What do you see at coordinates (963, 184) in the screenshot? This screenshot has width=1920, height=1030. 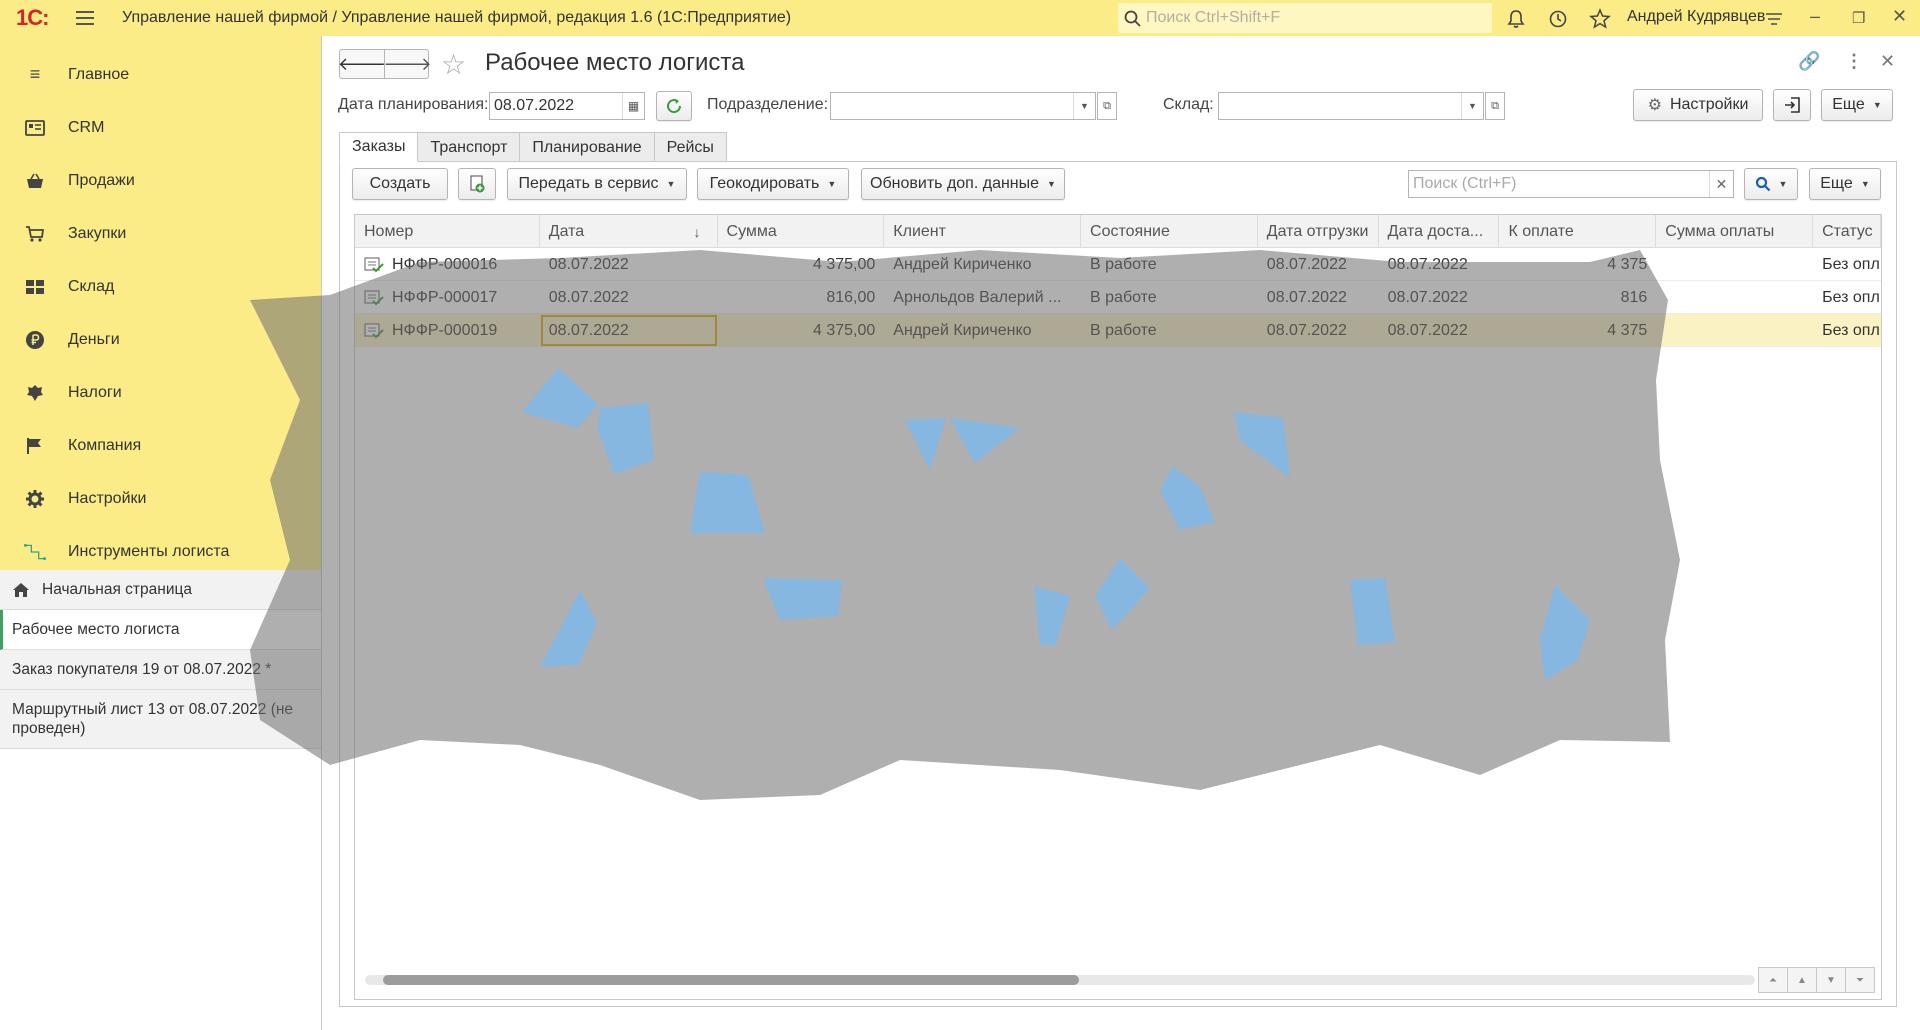 I see `update-data-button: Обновить доп. данные ▼` at bounding box center [963, 184].